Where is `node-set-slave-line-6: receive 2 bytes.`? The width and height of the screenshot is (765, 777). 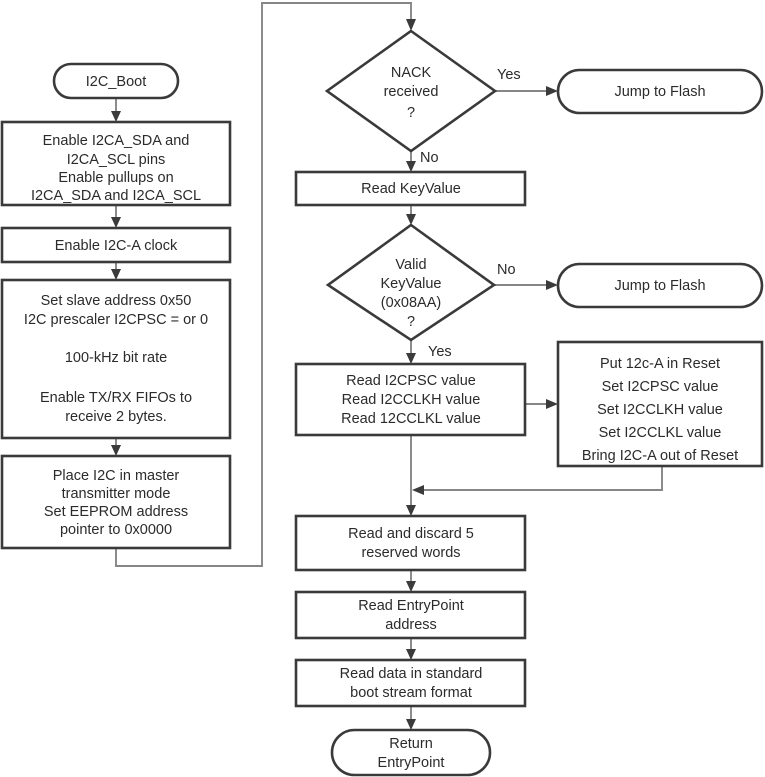
node-set-slave-line-6: receive 2 bytes. is located at coordinates (116, 417).